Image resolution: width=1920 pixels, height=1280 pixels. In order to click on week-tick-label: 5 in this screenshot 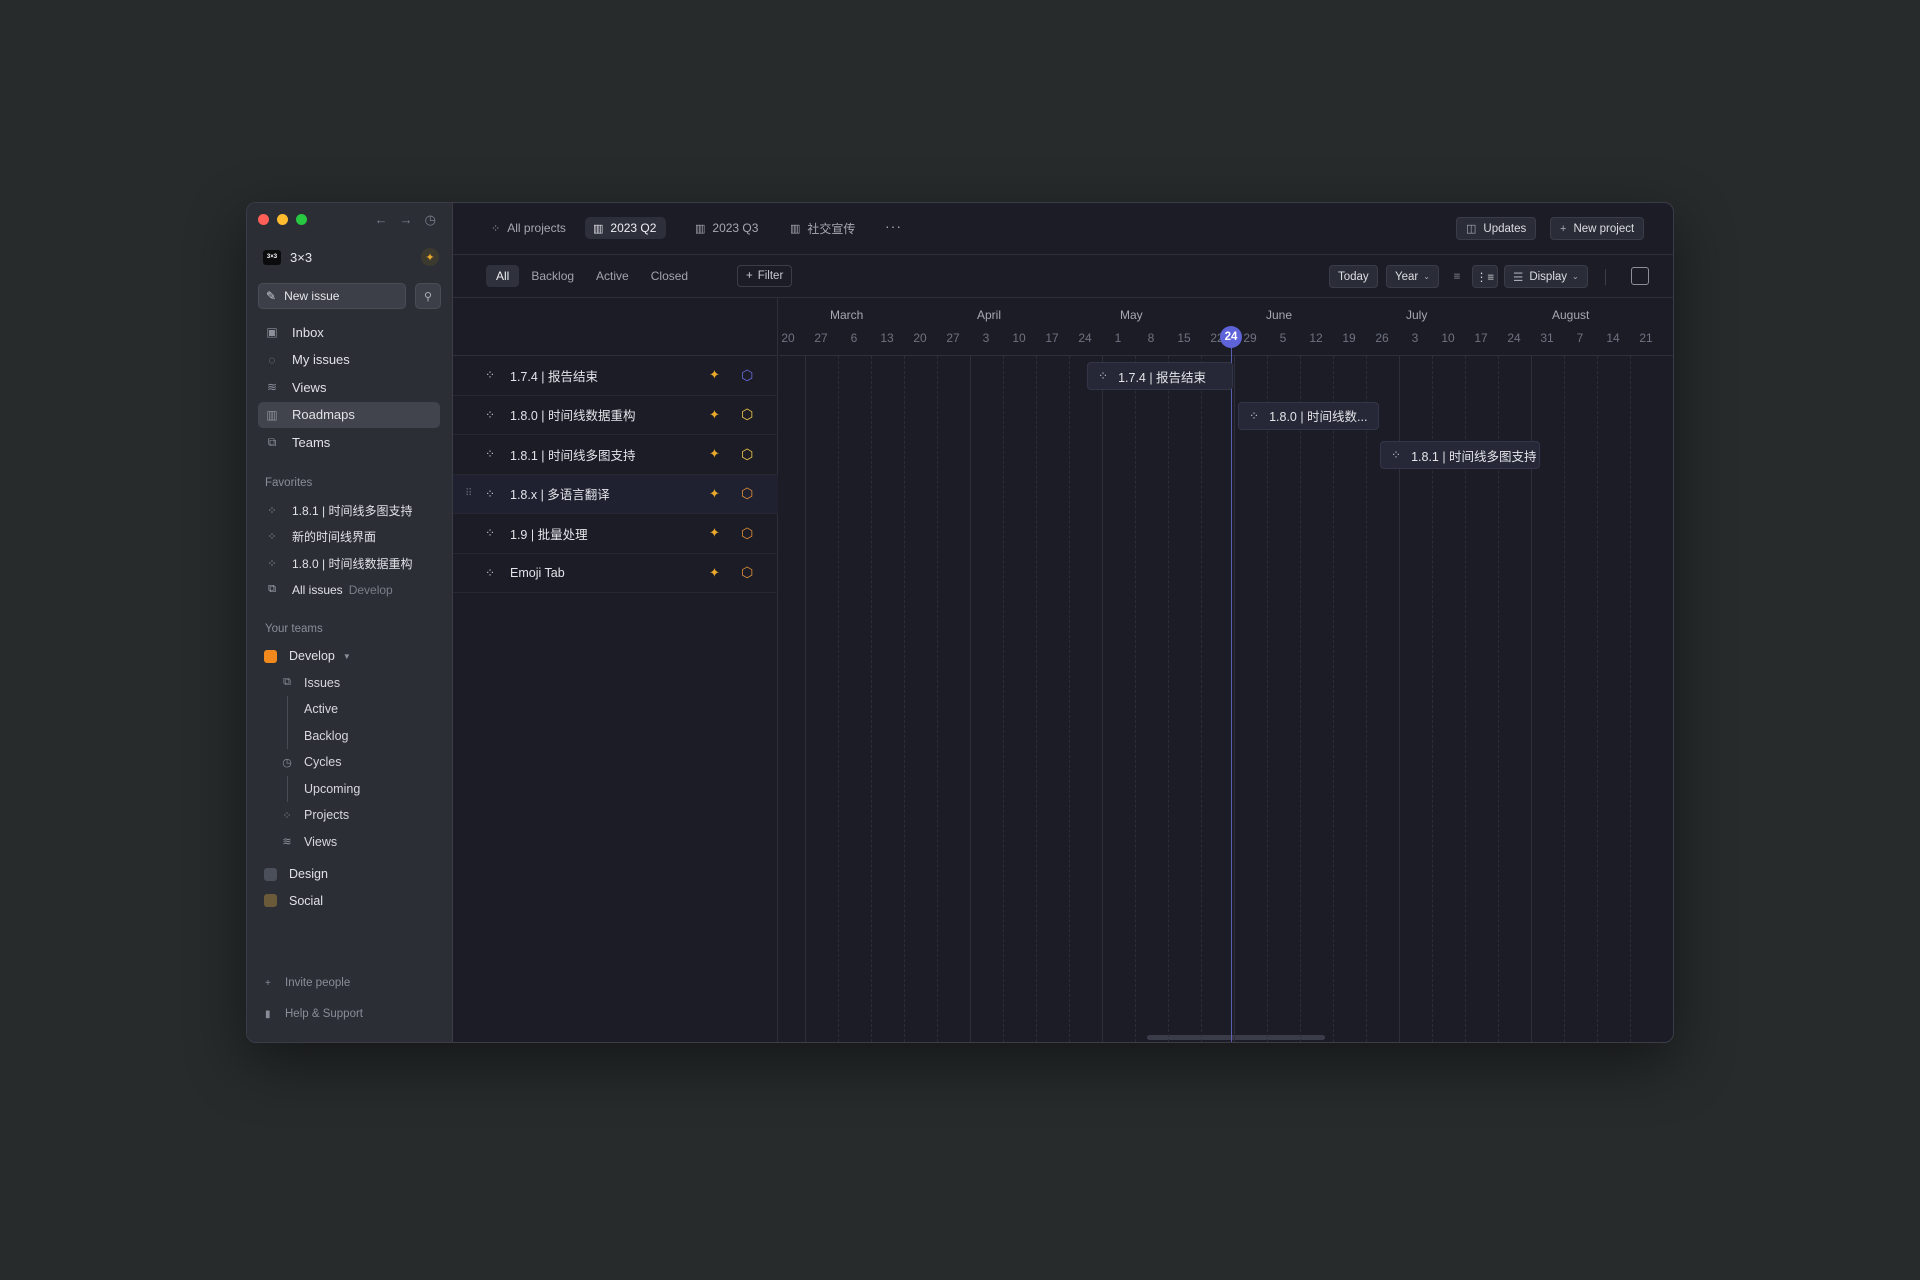, I will do `click(1283, 338)`.